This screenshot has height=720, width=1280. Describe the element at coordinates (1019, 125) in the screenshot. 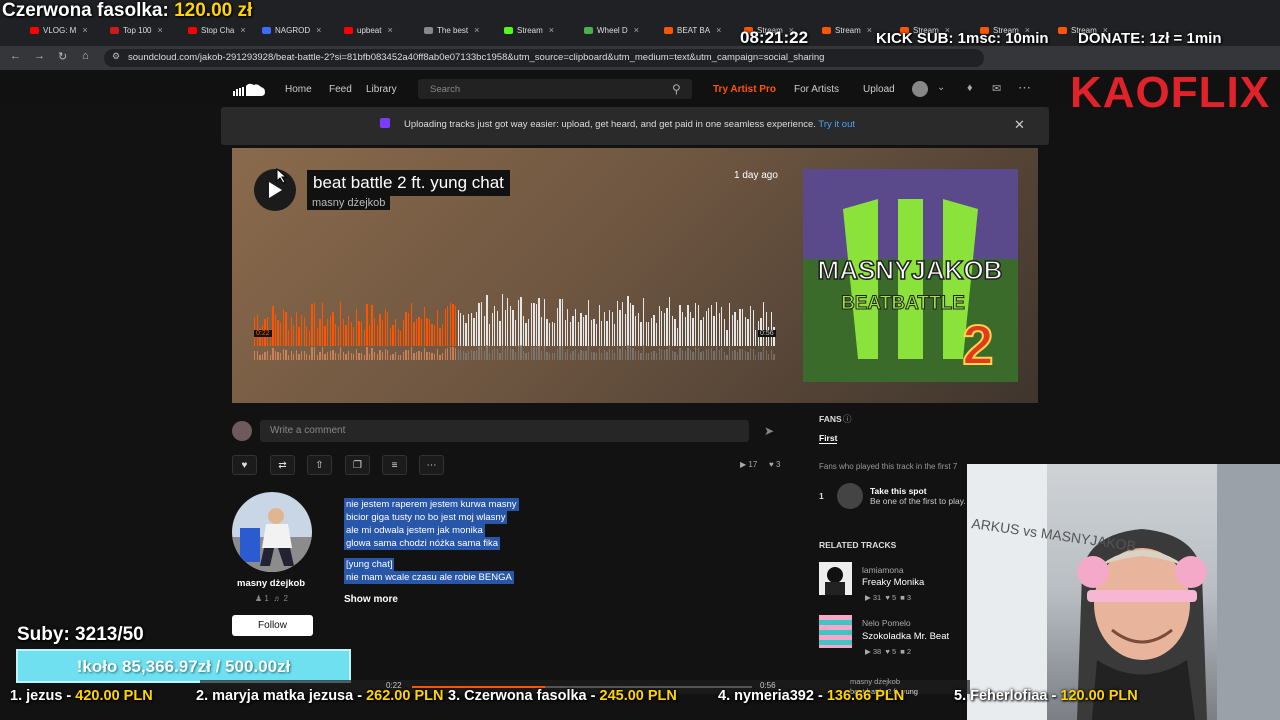

I see `close-icon: ✕` at that location.